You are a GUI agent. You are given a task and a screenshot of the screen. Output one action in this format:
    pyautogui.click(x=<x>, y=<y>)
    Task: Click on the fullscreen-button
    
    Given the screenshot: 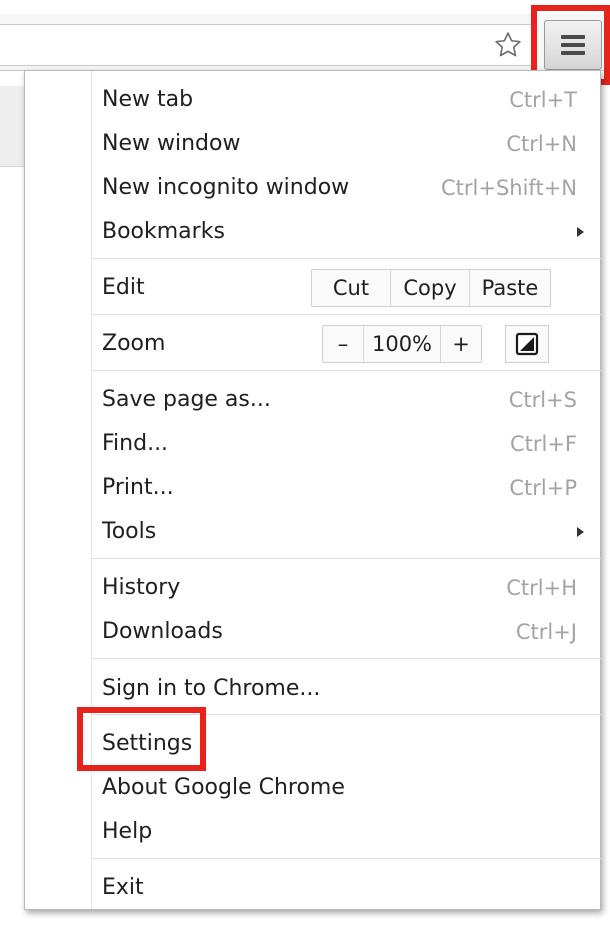 What is the action you would take?
    pyautogui.click(x=527, y=344)
    